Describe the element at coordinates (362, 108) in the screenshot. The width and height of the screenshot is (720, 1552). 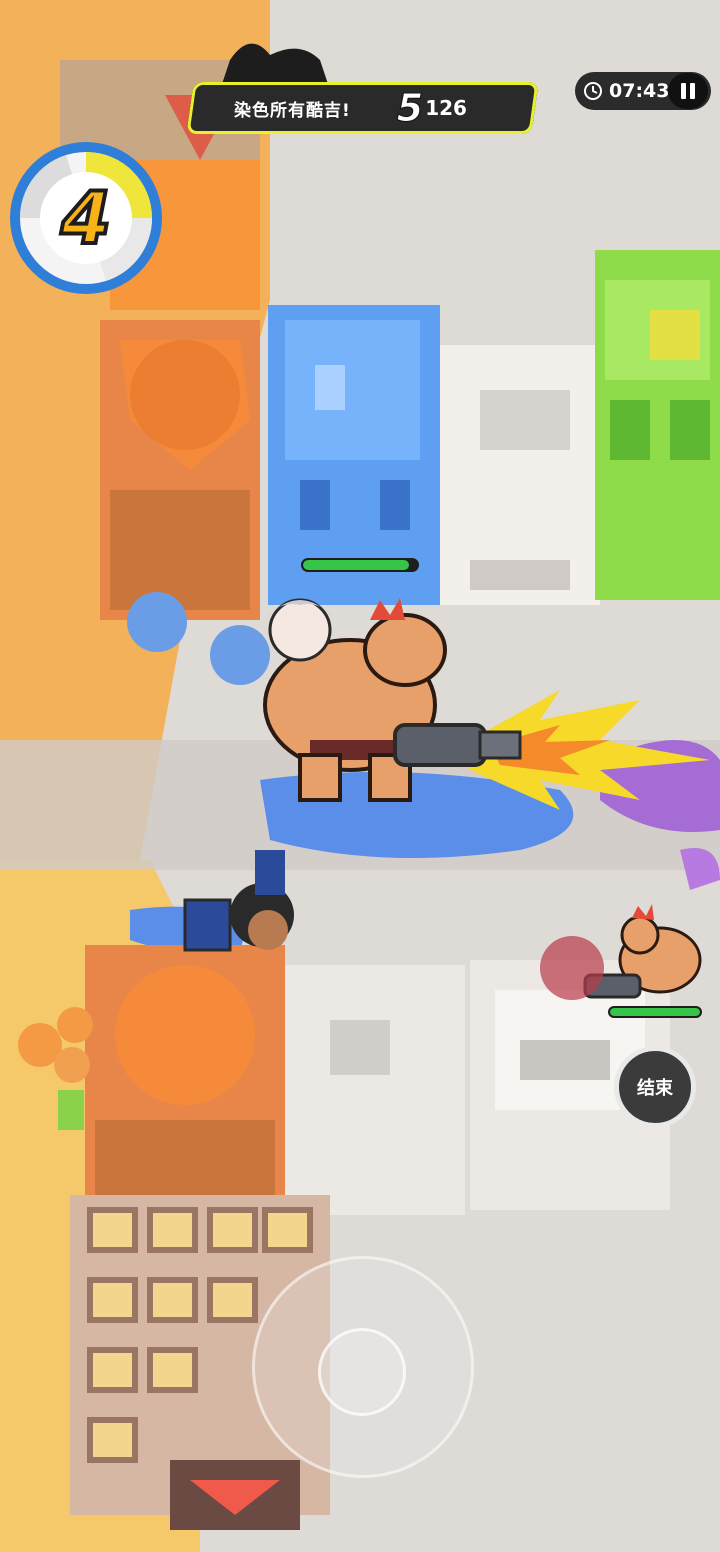
I see `mission-banner: 染色所有酷吉! 5 126` at that location.